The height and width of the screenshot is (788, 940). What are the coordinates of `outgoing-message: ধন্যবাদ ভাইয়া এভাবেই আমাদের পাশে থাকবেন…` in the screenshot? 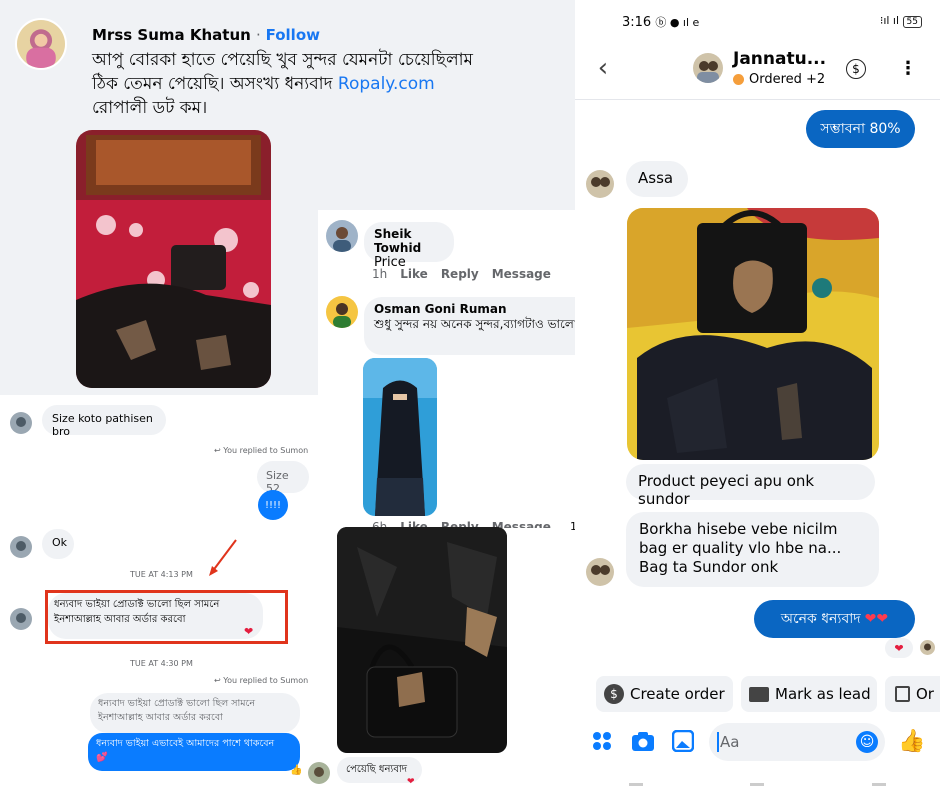 It's located at (194, 752).